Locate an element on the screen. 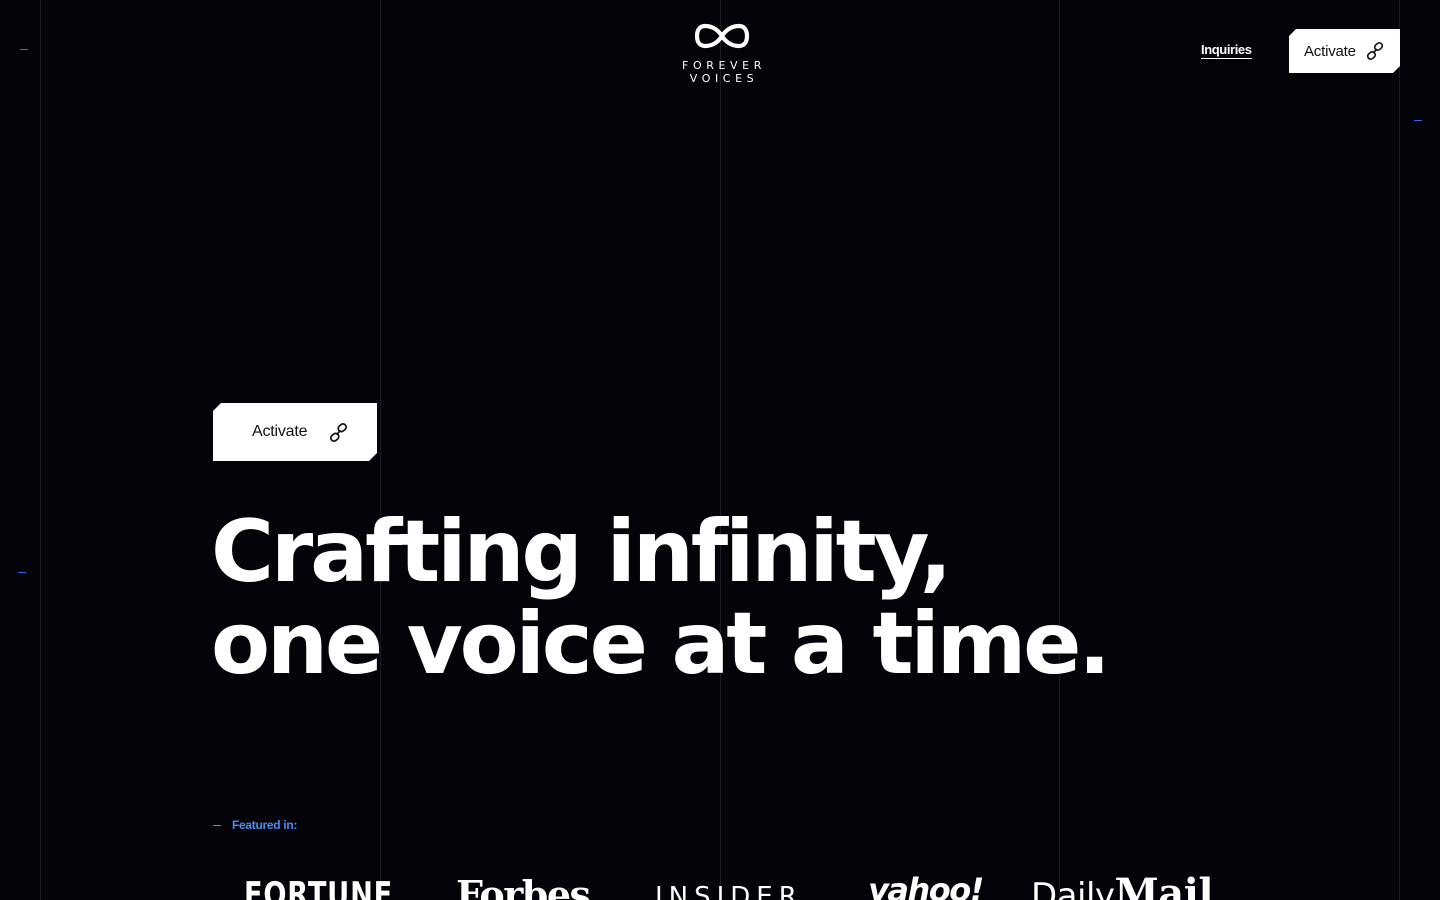 Image resolution: width=1440 pixels, height=900 pixels. featured-in-label: Featured in: is located at coordinates (255, 825).